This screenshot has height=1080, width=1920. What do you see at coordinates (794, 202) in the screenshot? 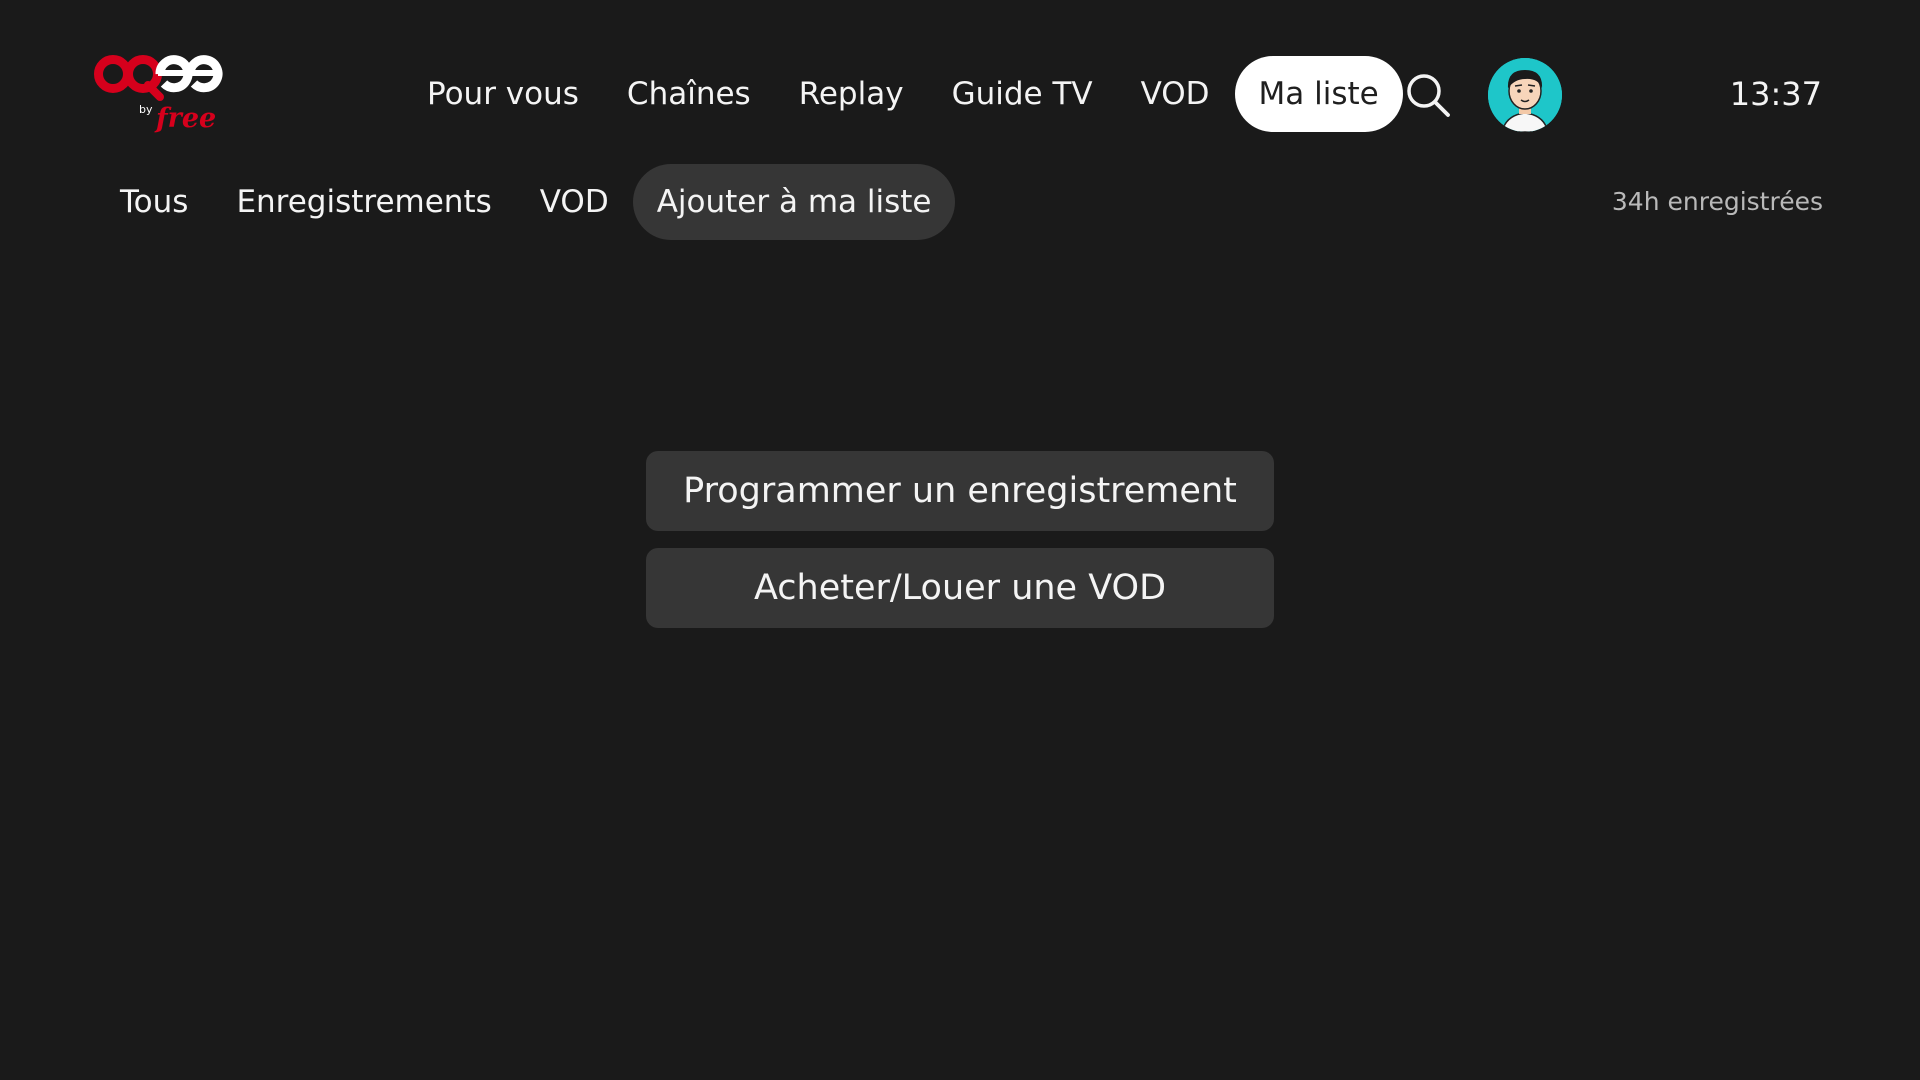
I see `tab-ajouter-a-ma-liste: Ajouter à ma liste` at bounding box center [794, 202].